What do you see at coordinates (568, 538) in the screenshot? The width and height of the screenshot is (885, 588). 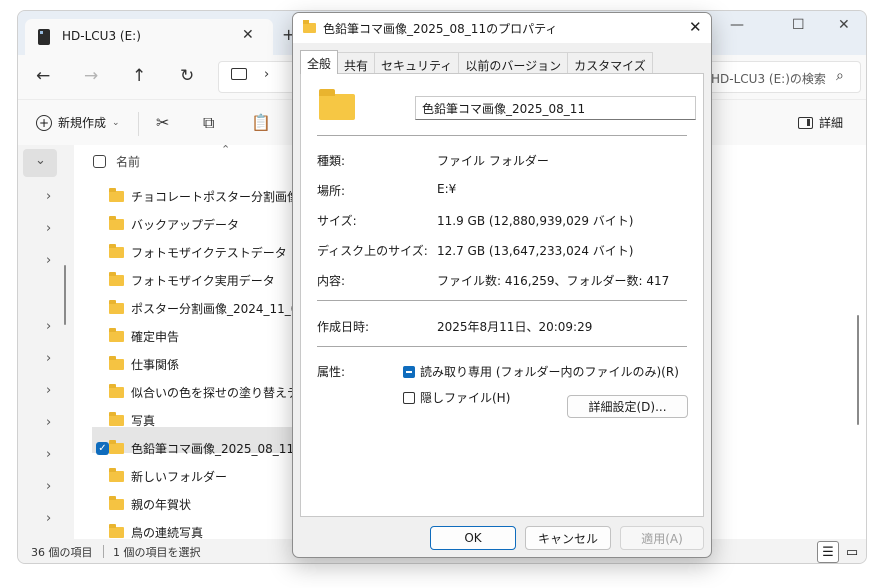 I see `cancel-button: キャンセル` at bounding box center [568, 538].